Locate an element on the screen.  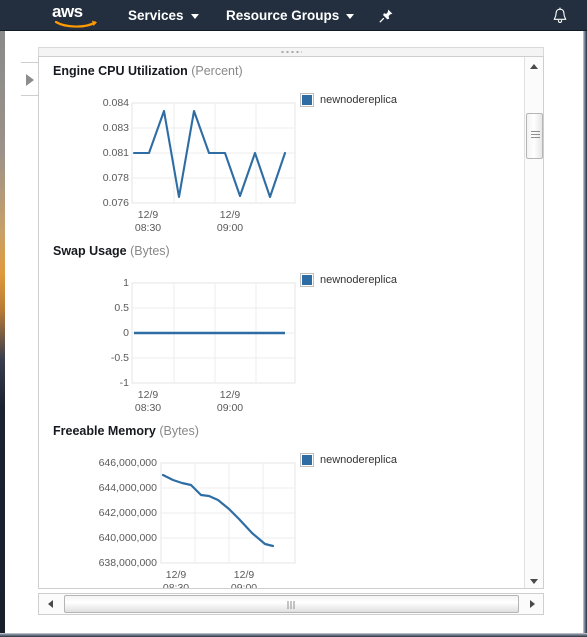
panel-drag-handle is located at coordinates (291, 51).